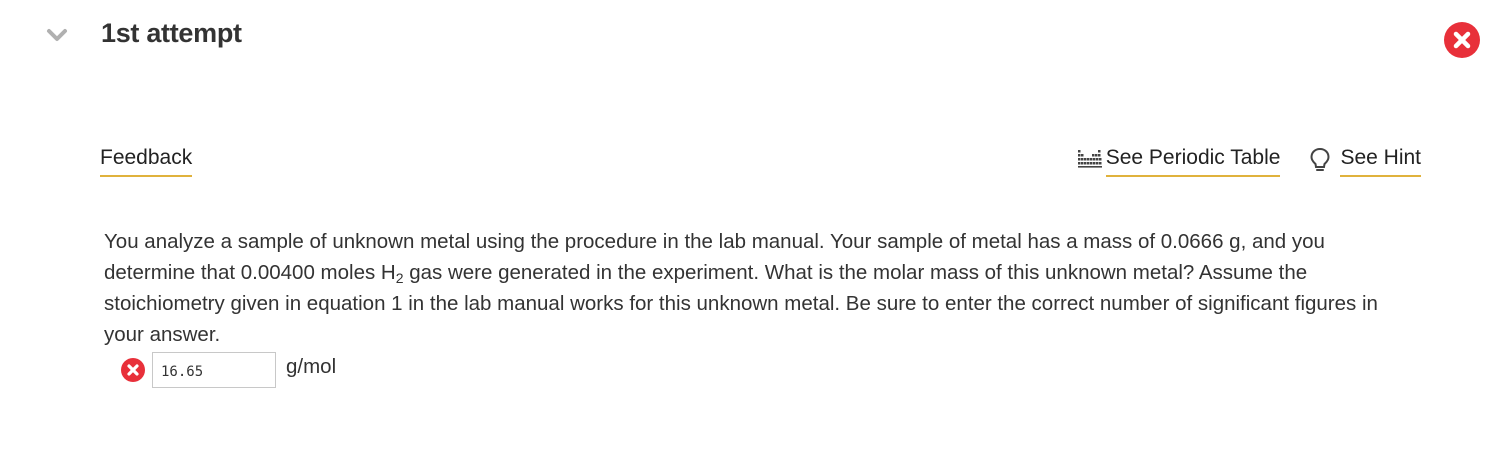 The height and width of the screenshot is (457, 1505). I want to click on answer-input, so click(214, 370).